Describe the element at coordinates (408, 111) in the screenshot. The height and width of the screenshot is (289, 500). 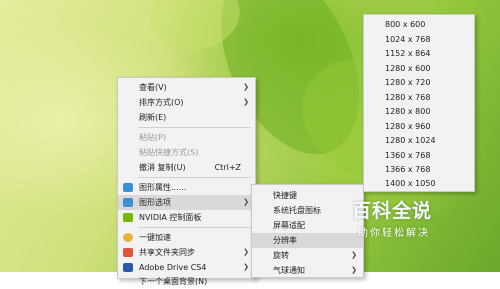
I see `resolution-label: 1280 x 800` at that location.